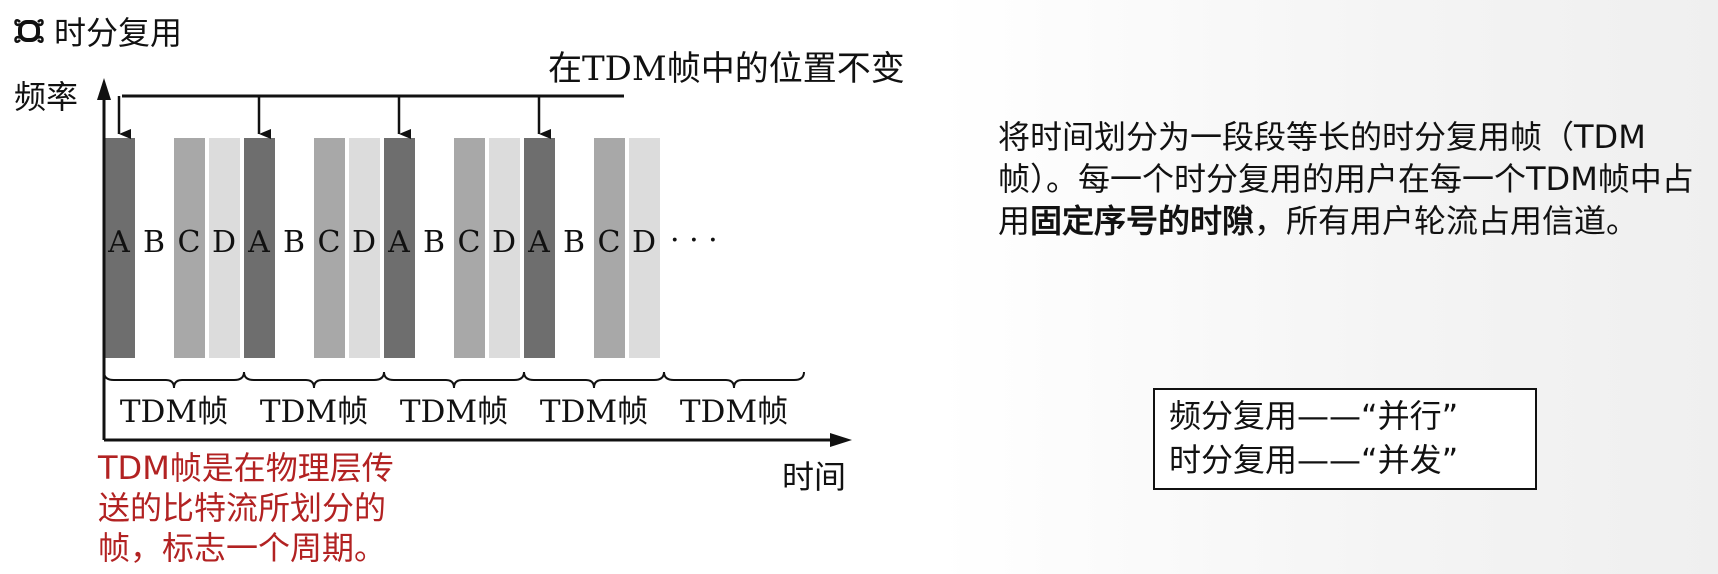 Image resolution: width=1718 pixels, height=574 pixels. Describe the element at coordinates (1314, 460) in the screenshot. I see `comparison-tdm: 时分复用——“并发”` at that location.